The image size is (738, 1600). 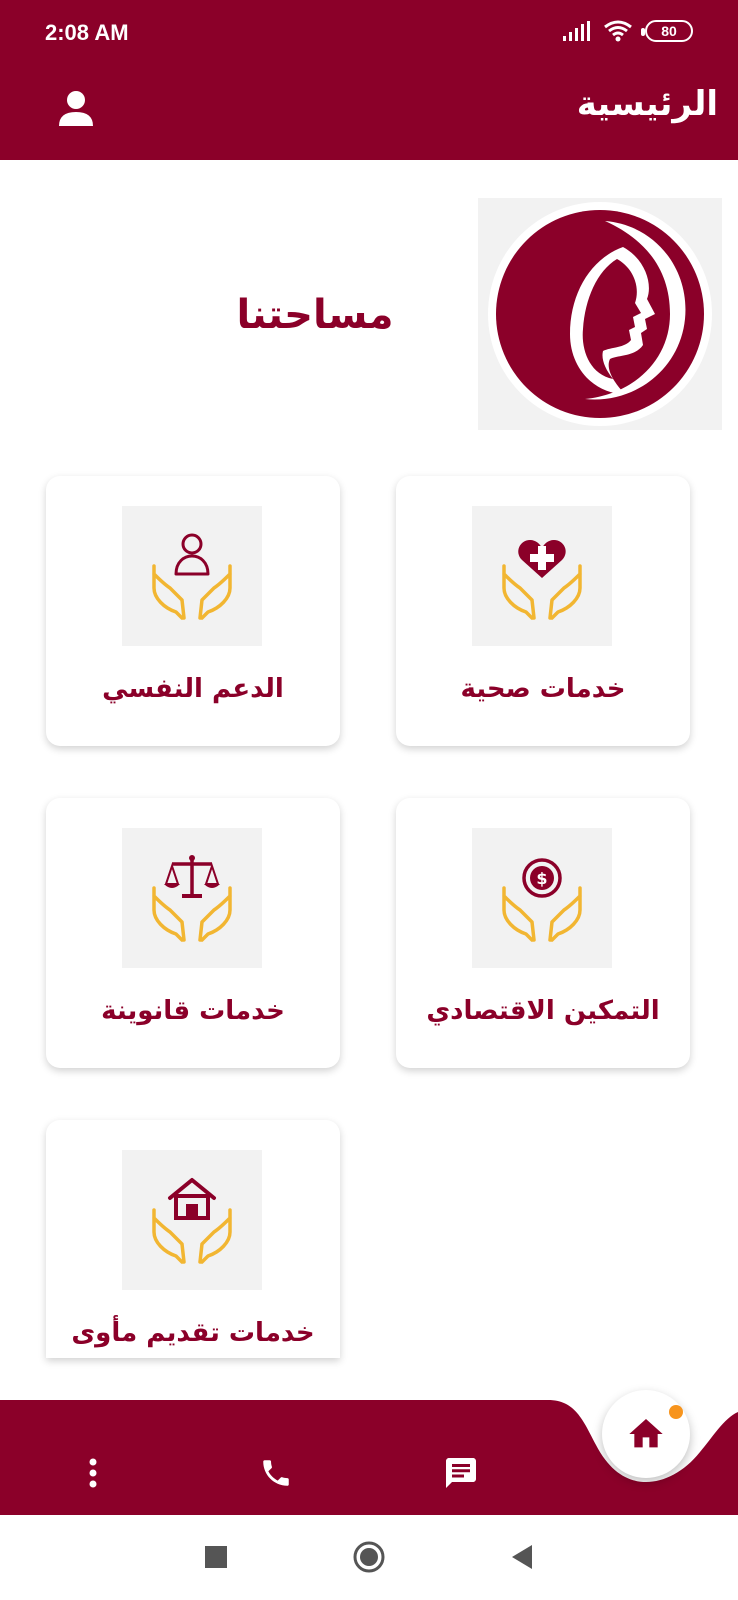 I want to click on app-bar: 2:08 AM 80 الرئيسية, so click(x=369, y=80).